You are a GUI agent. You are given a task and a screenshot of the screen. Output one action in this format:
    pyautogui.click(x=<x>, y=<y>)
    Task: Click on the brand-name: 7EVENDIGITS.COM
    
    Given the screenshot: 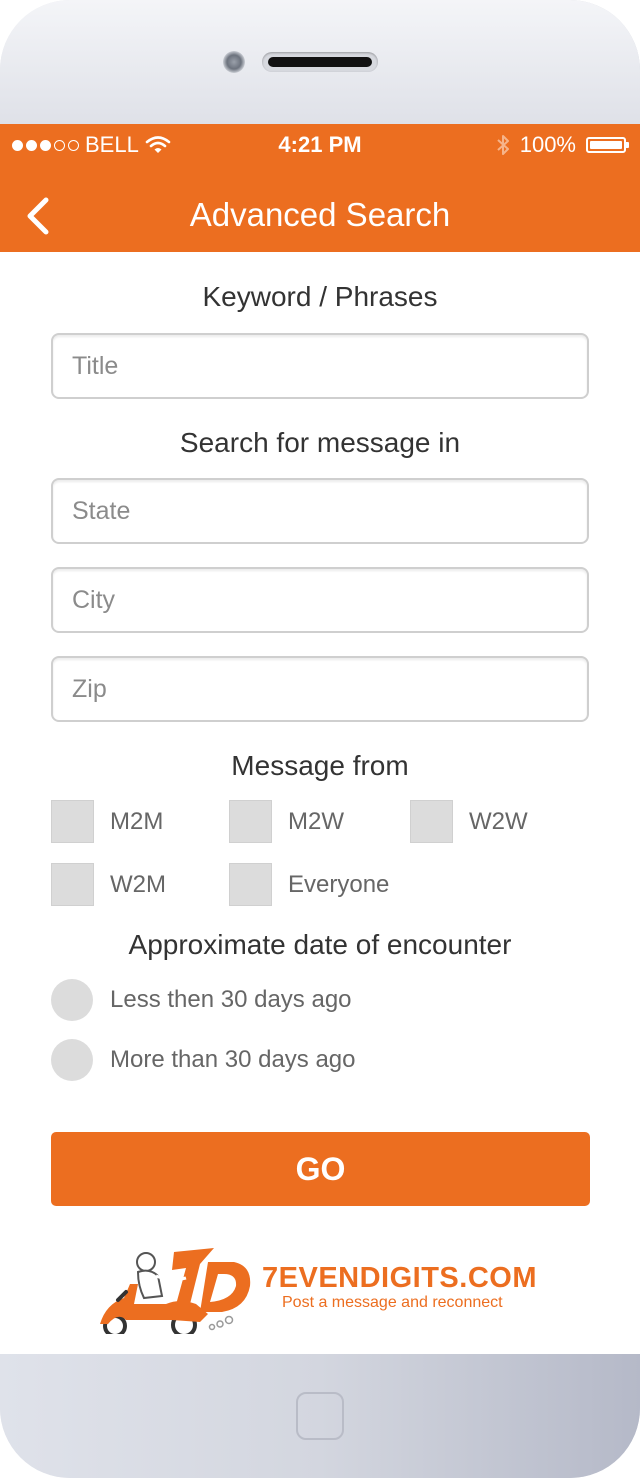 What is the action you would take?
    pyautogui.click(x=399, y=1278)
    